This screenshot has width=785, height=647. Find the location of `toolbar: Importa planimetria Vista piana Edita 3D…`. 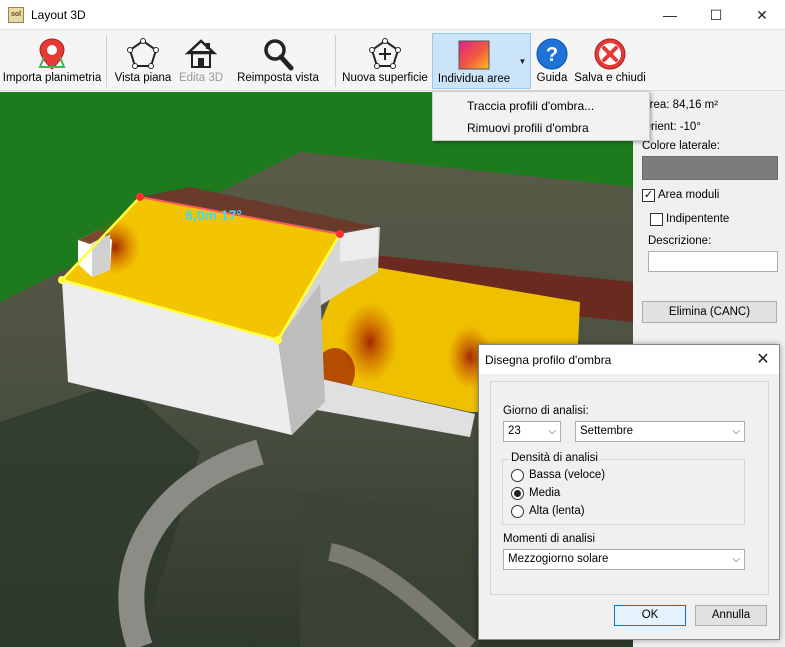

toolbar: Importa planimetria Vista piana Edita 3D… is located at coordinates (392, 61).